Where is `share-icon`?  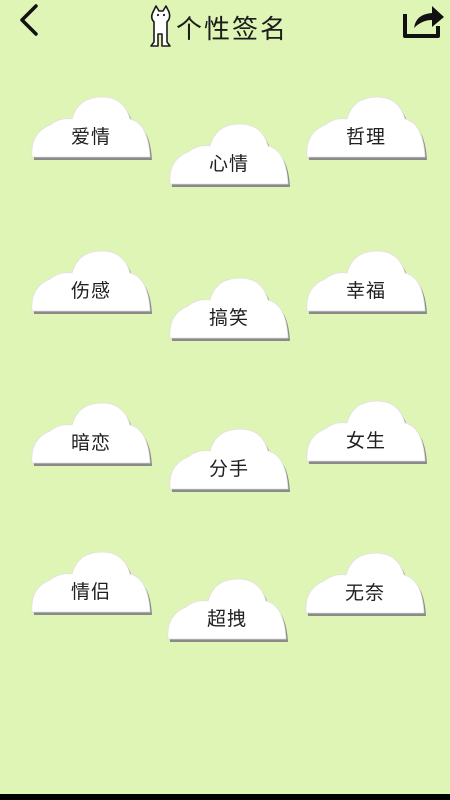 share-icon is located at coordinates (423, 22).